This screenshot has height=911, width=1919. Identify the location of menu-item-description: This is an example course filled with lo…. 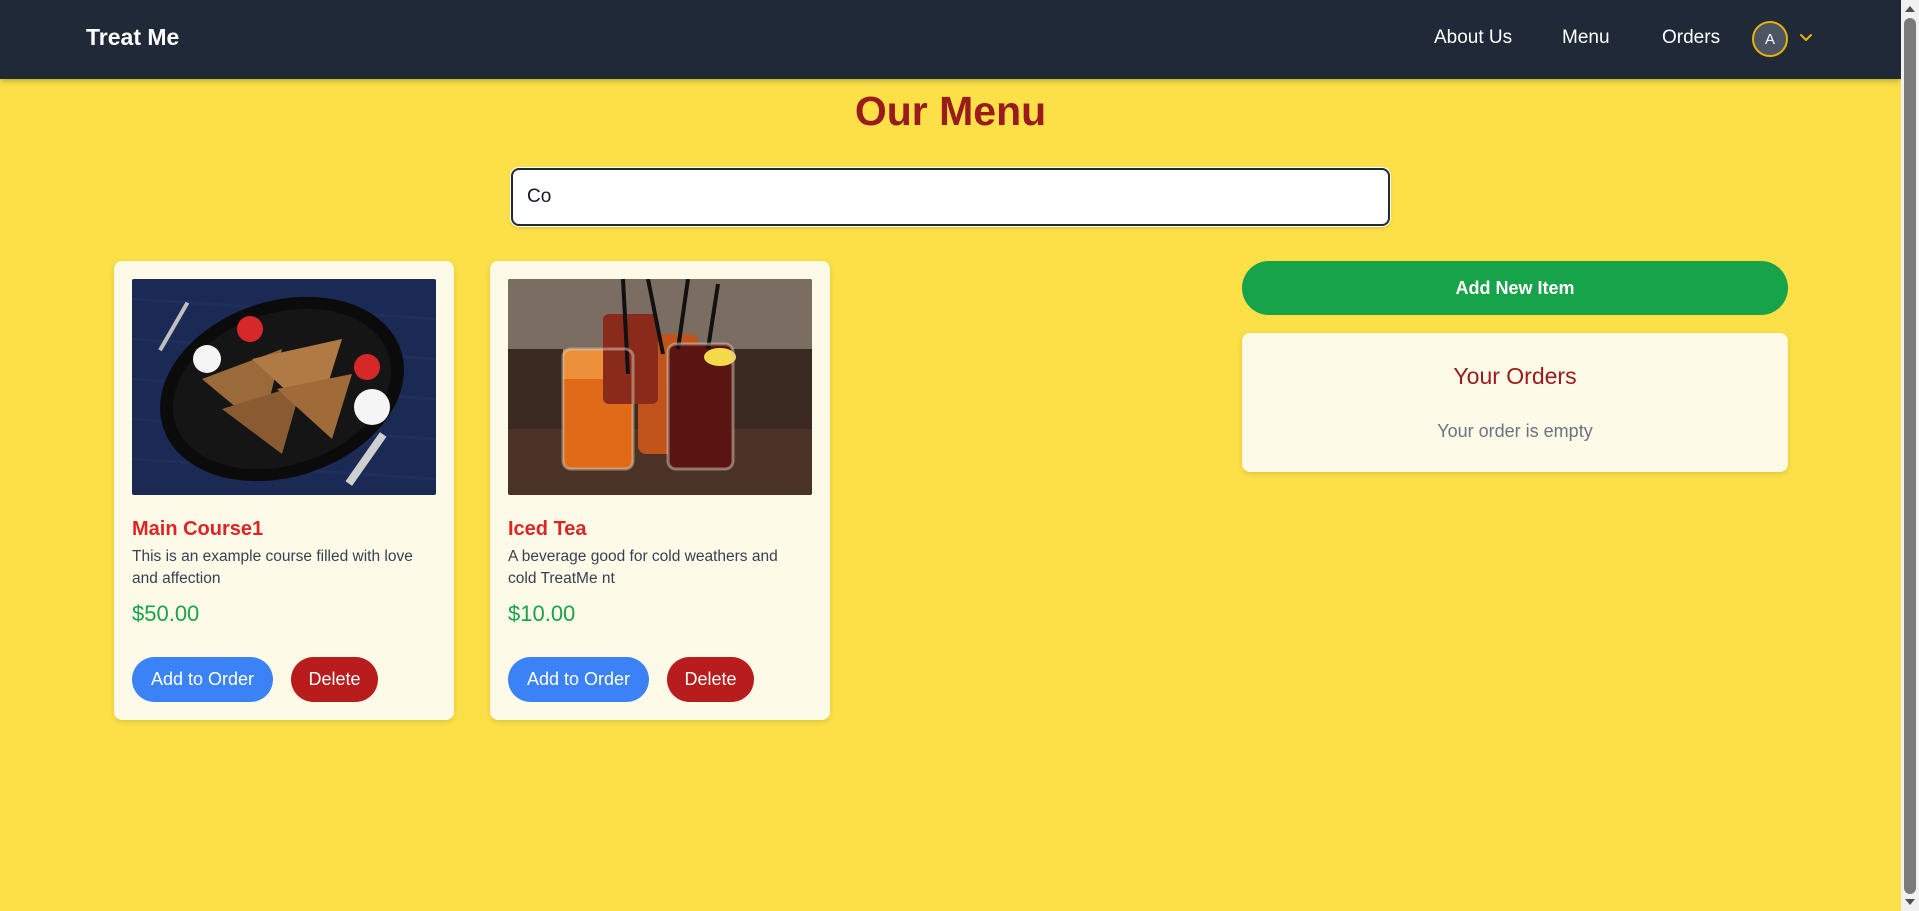
(272, 567).